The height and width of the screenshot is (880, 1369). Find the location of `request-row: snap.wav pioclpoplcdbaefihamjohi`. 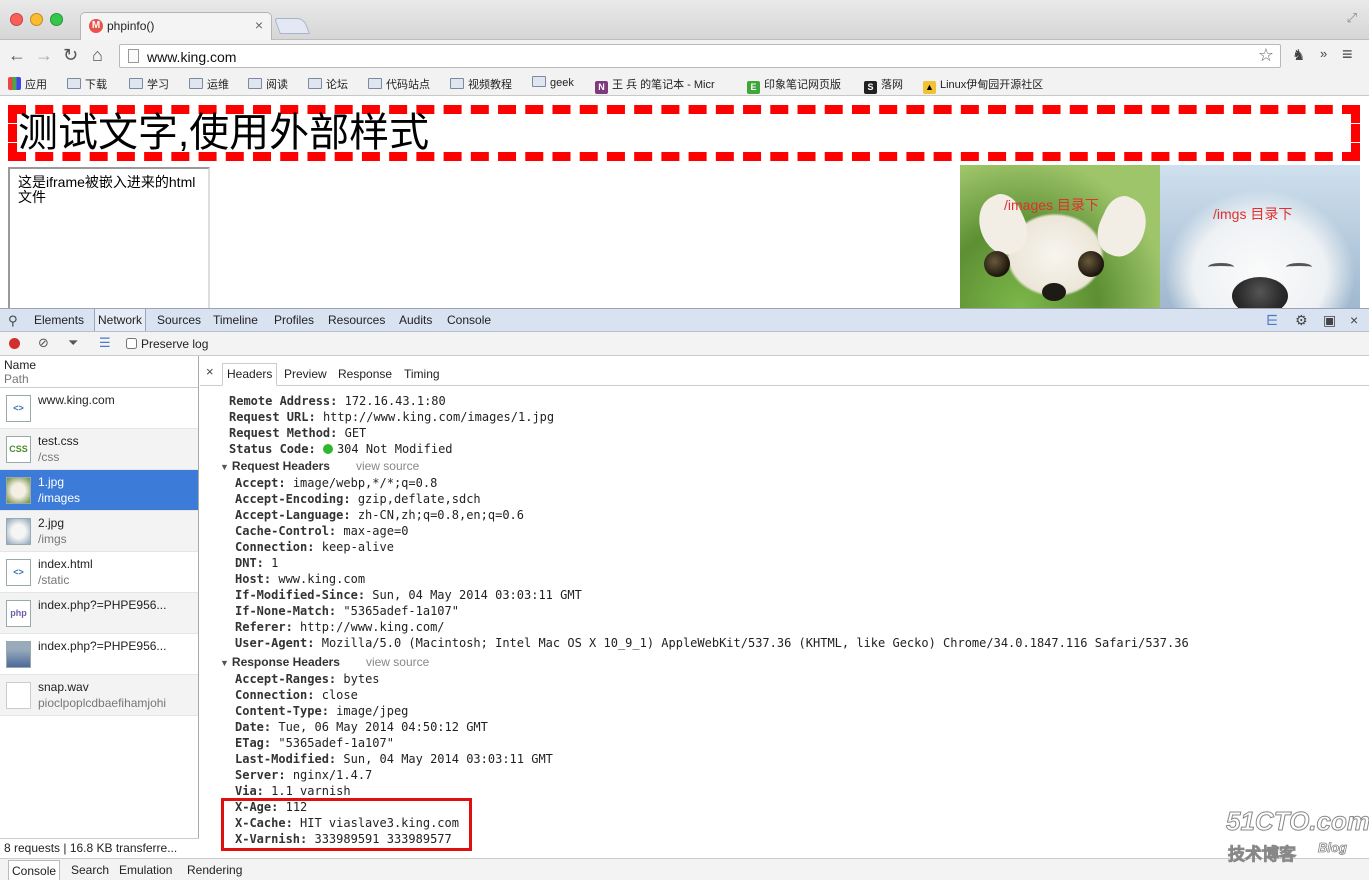

request-row: snap.wav pioclpoplcdbaefihamjohi is located at coordinates (99, 695).